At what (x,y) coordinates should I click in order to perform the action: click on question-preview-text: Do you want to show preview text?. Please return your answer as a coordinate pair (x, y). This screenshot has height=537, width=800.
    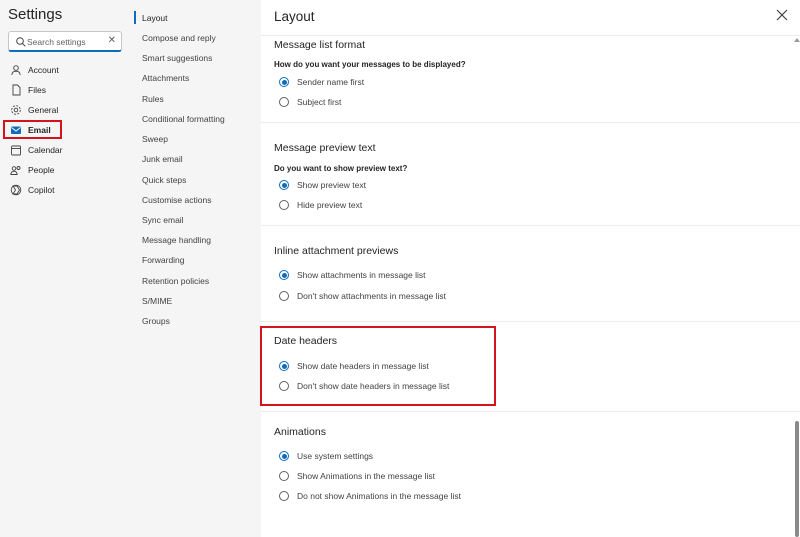
    Looking at the image, I should click on (341, 168).